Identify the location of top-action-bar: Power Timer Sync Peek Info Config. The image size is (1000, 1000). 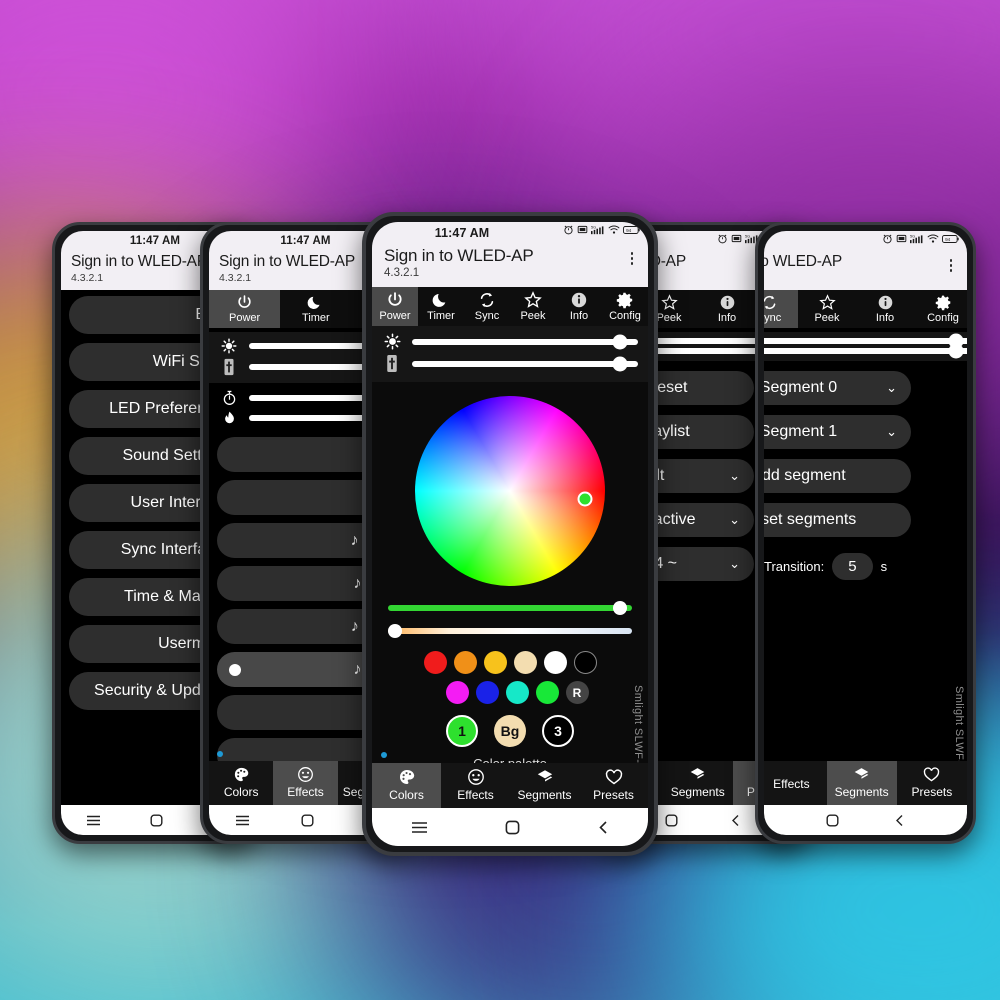
(510, 306).